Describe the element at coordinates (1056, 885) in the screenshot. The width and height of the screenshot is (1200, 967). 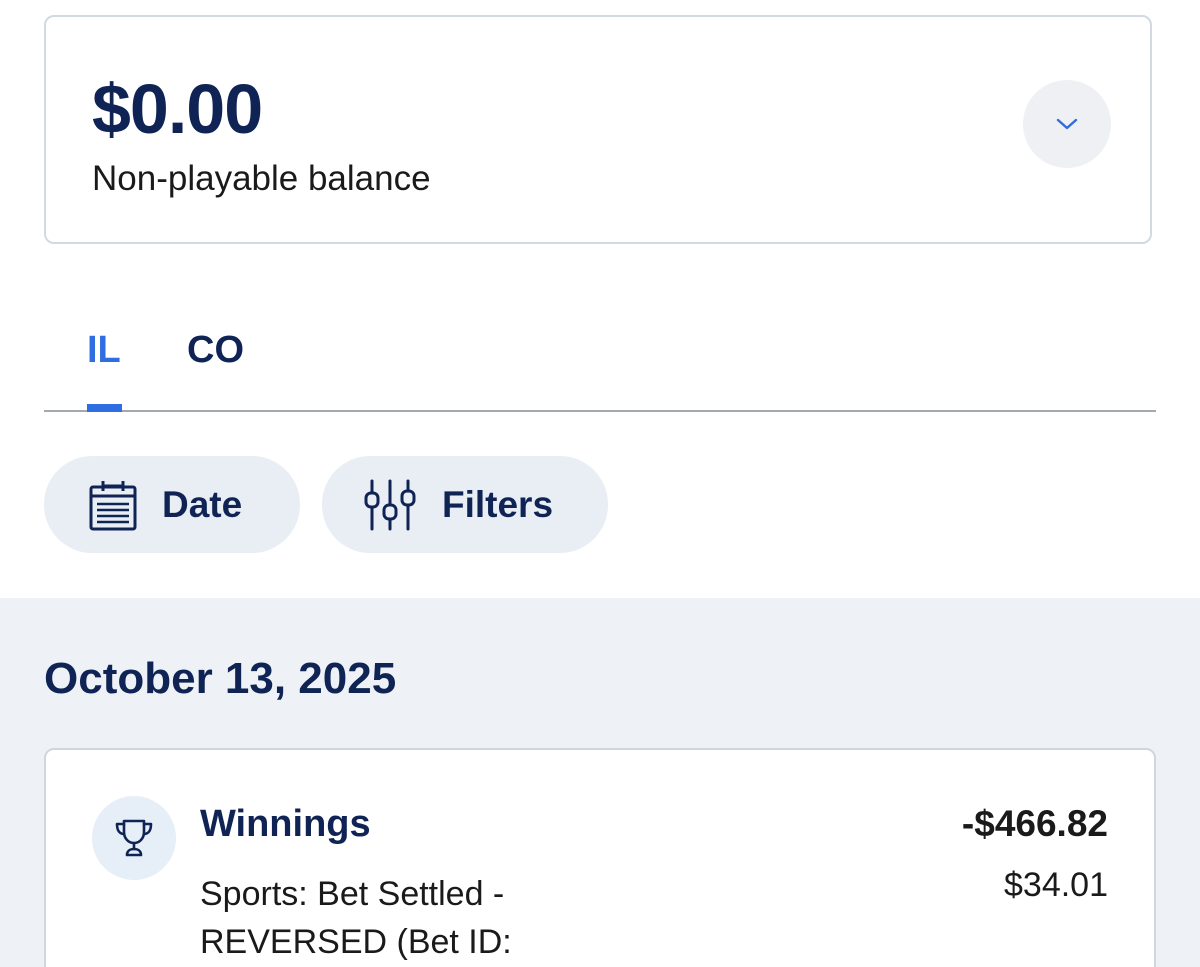
I see `transaction-balance: $34.01` at that location.